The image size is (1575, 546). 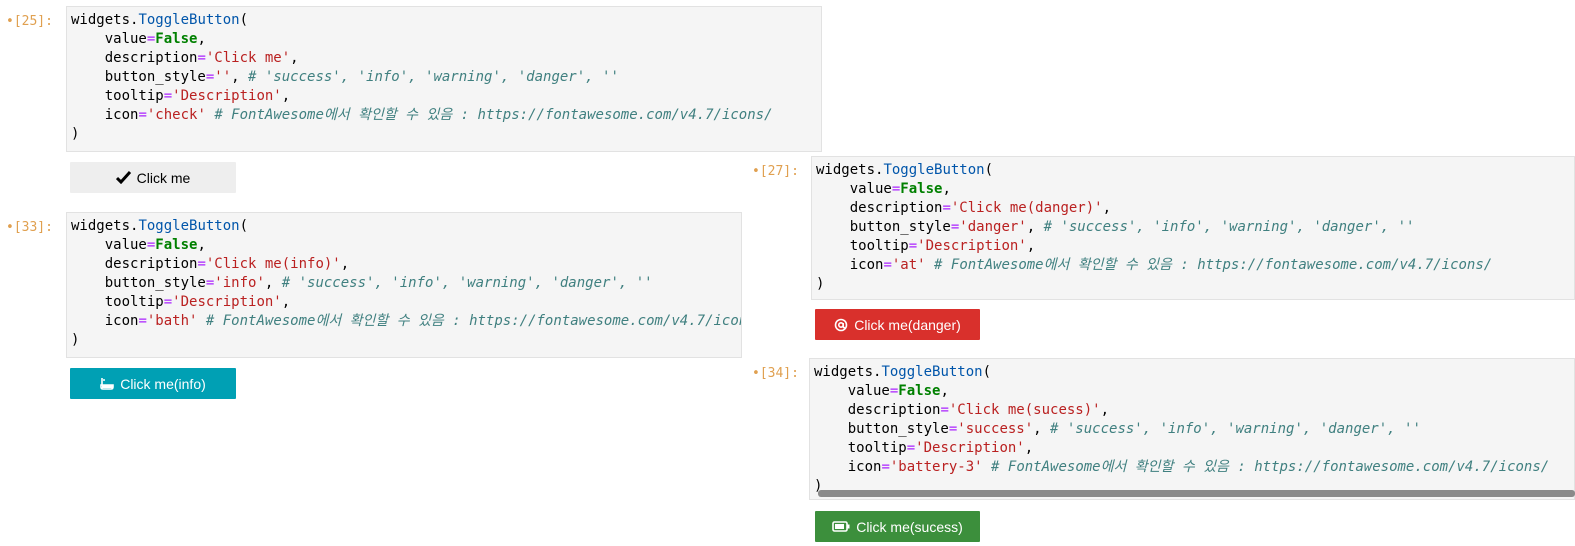 I want to click on code-line: description='Click me(danger)',, so click(x=1195, y=208).